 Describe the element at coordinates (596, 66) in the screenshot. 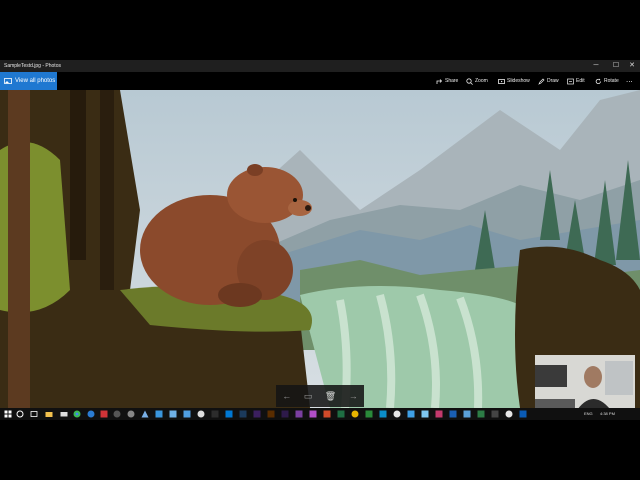

I see `minimize-button: ─` at that location.